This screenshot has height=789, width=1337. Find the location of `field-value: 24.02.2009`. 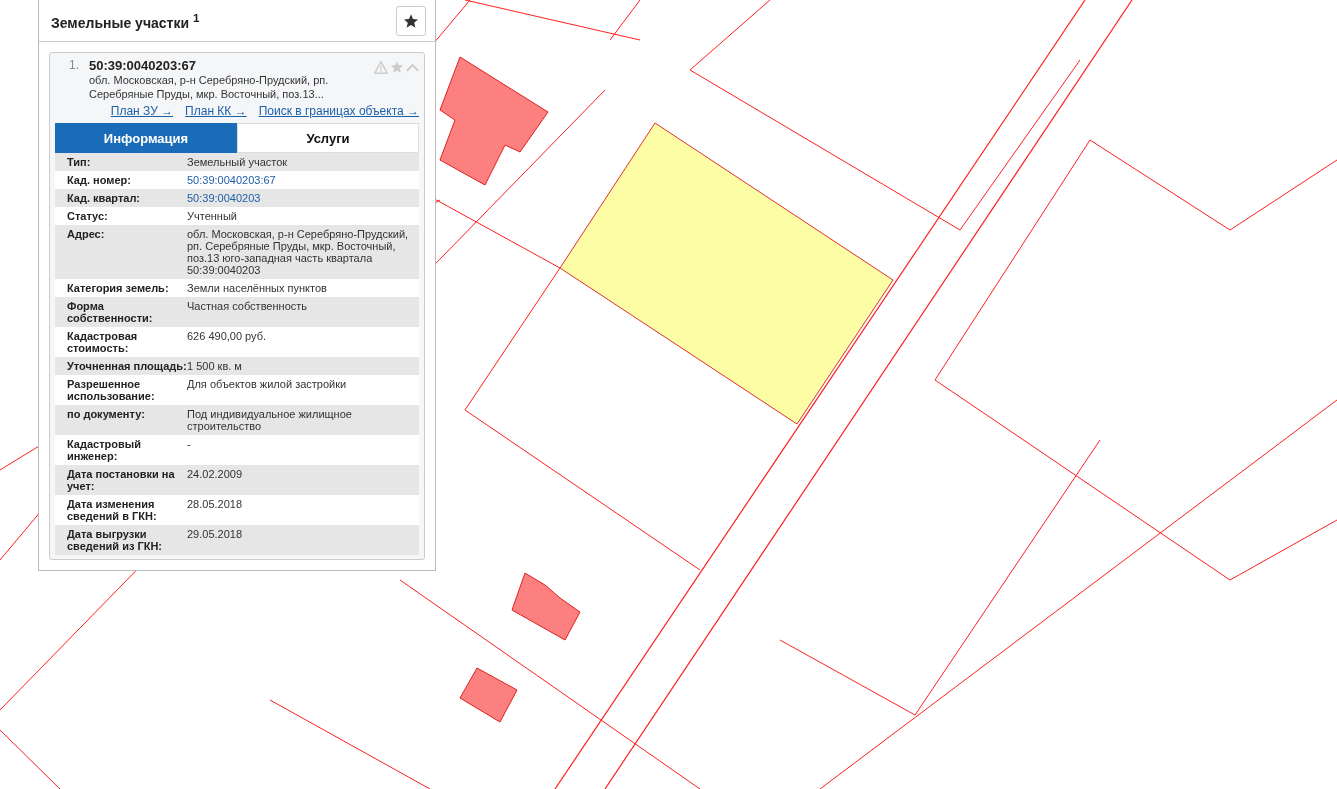

field-value: 24.02.2009 is located at coordinates (215, 475).